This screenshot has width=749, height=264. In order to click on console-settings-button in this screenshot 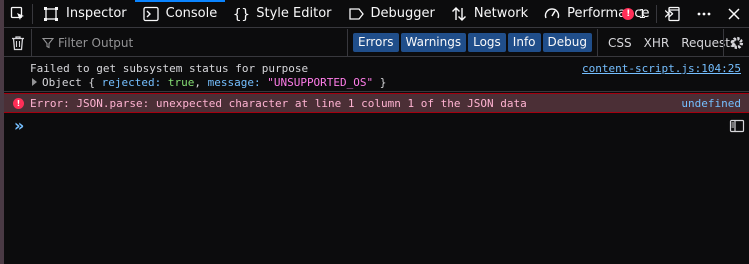, I will do `click(736, 43)`.